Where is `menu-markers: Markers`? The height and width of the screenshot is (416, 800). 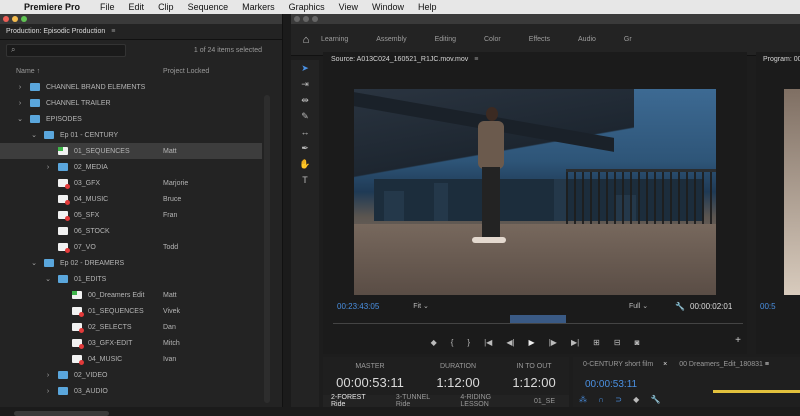
menu-markers: Markers is located at coordinates (258, 7).